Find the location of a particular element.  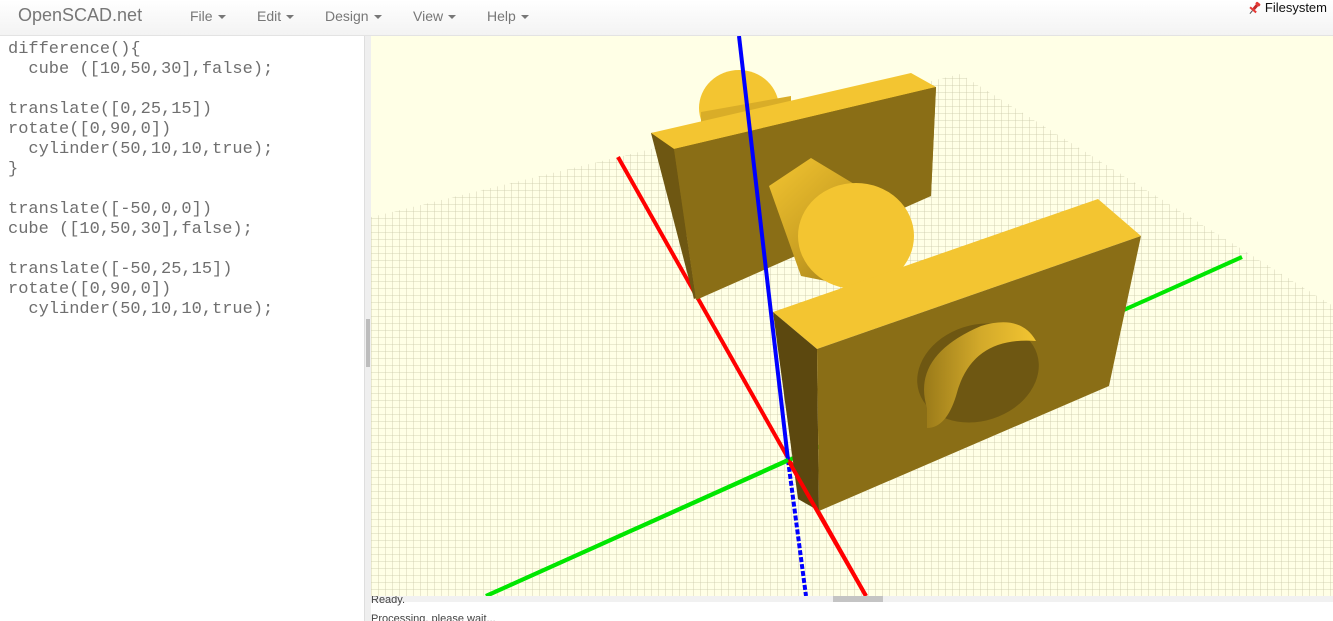

console-scrollbar is located at coordinates (852, 599).